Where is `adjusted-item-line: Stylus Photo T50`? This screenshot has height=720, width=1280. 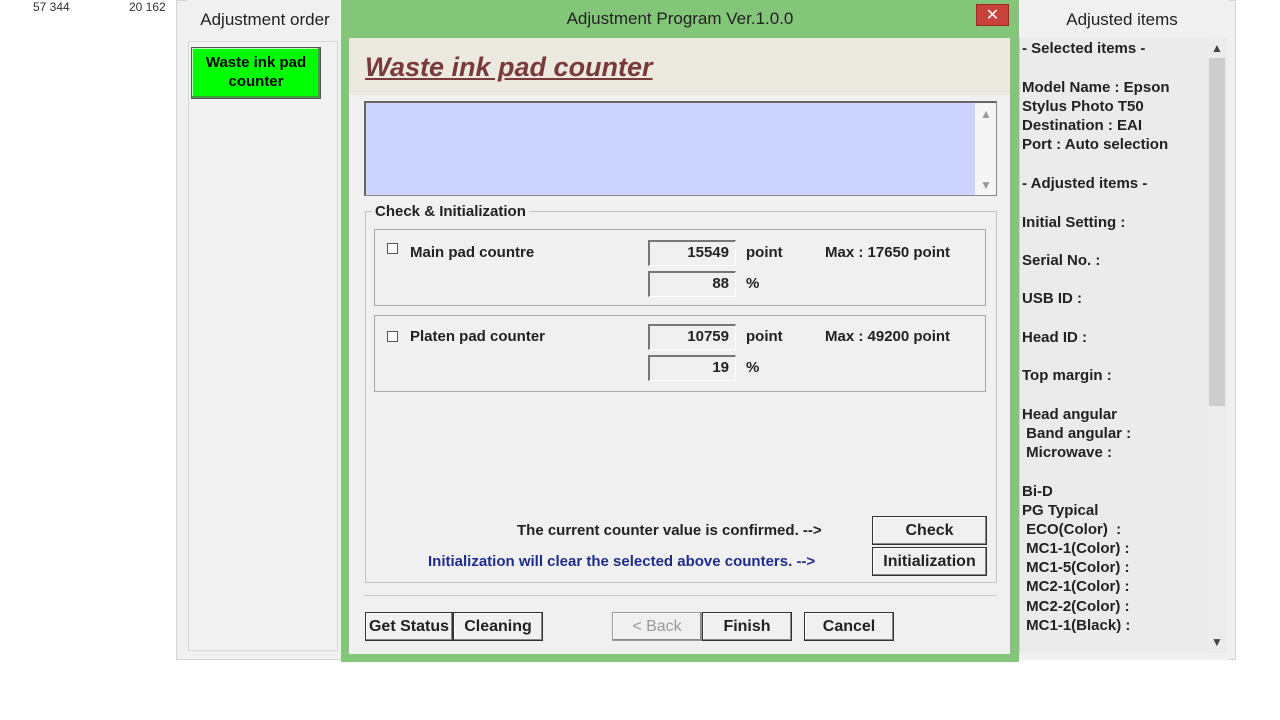 adjusted-item-line: Stylus Photo T50 is located at coordinates (1083, 106).